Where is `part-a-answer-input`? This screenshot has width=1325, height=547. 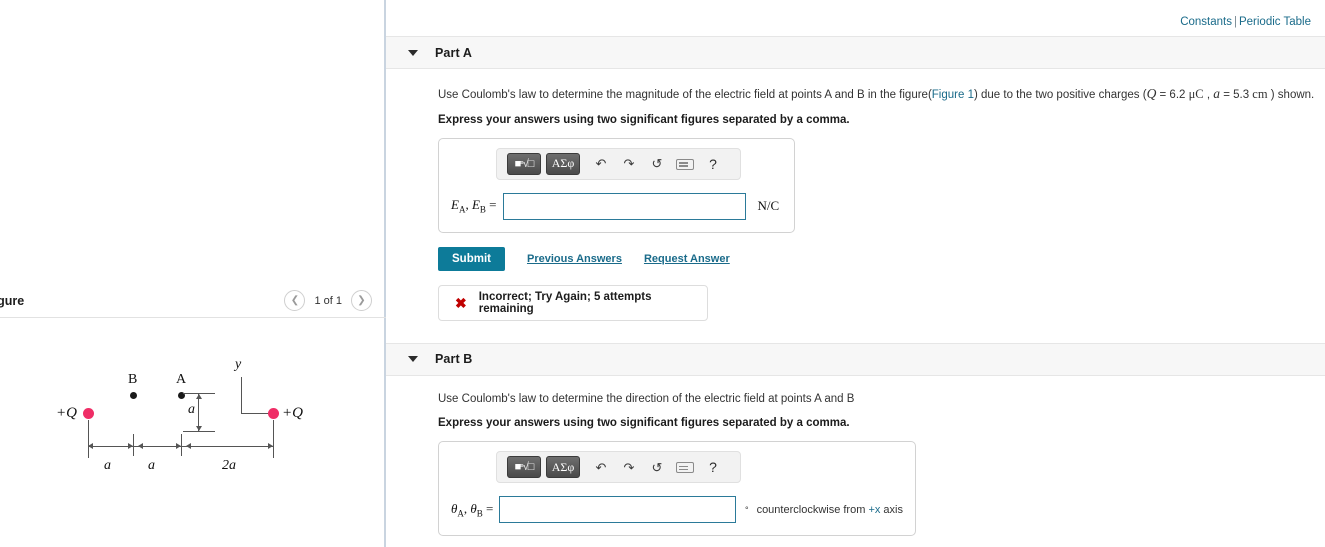
part-a-answer-input is located at coordinates (624, 206).